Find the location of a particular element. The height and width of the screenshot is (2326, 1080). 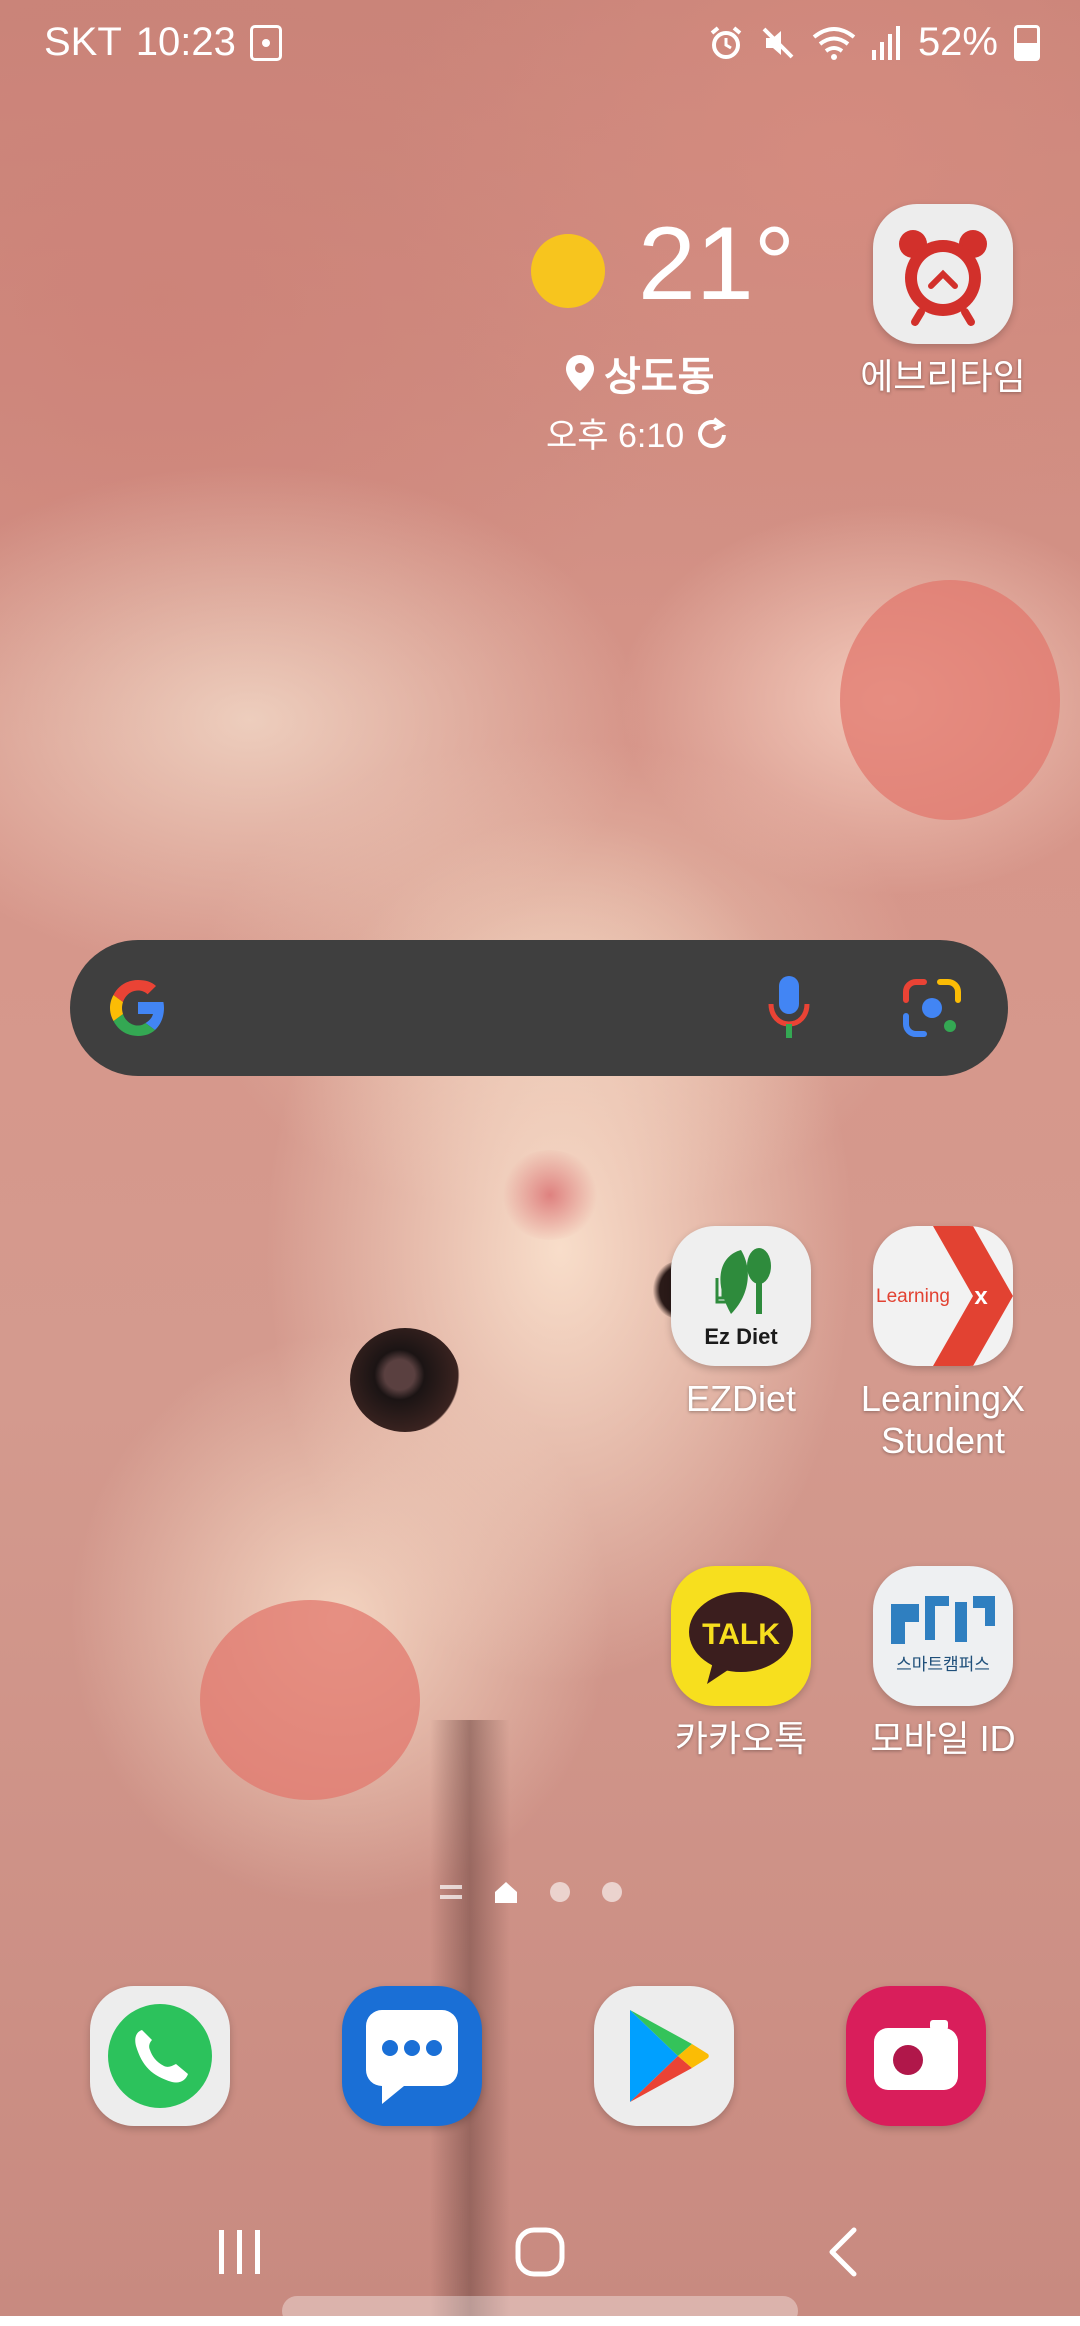

google-lens-icon is located at coordinates (932, 1008).